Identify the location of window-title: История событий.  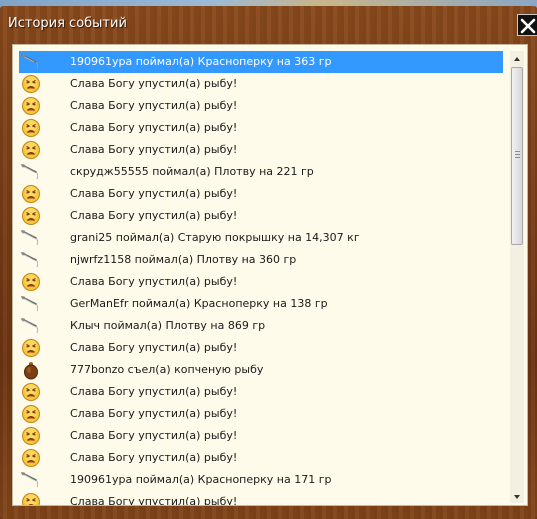
(67, 23).